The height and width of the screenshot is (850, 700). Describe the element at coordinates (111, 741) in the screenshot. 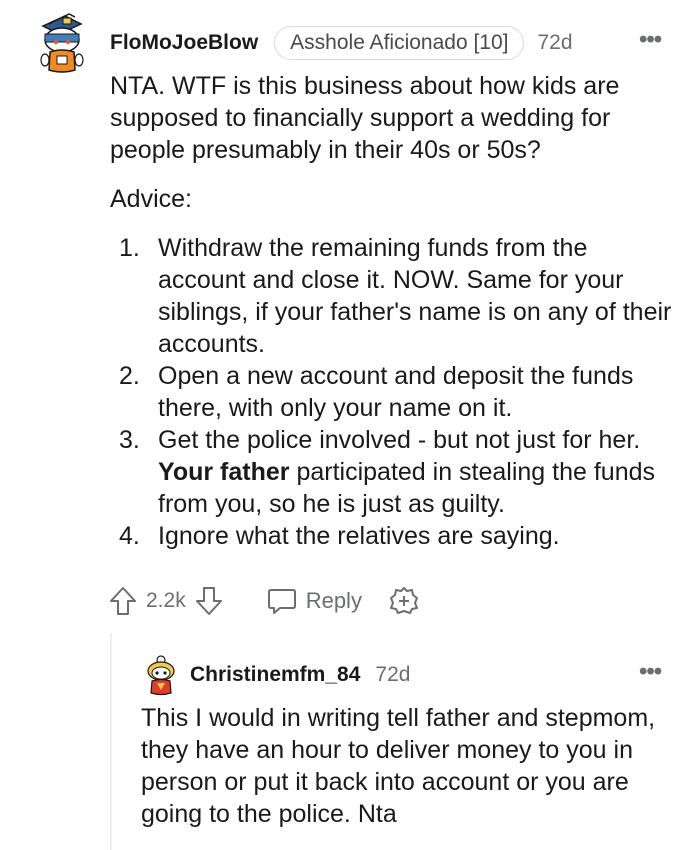

I see `thread-line` at that location.